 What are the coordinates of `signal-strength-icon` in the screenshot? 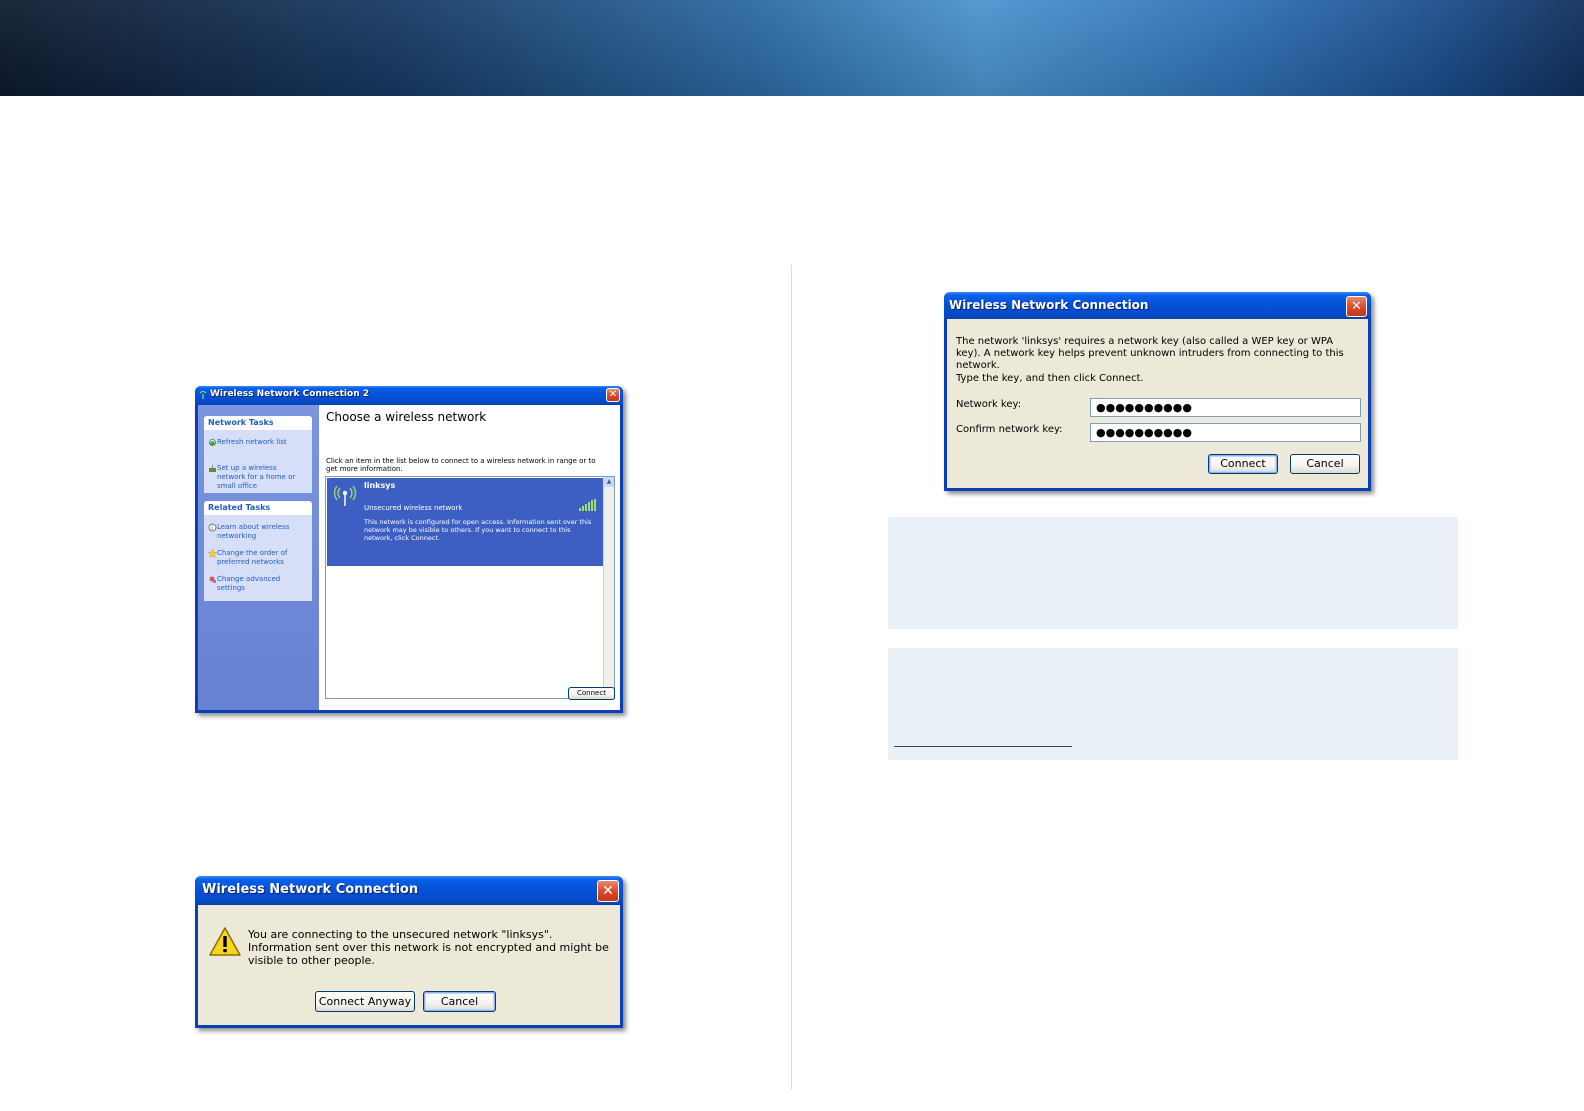 It's located at (587, 505).